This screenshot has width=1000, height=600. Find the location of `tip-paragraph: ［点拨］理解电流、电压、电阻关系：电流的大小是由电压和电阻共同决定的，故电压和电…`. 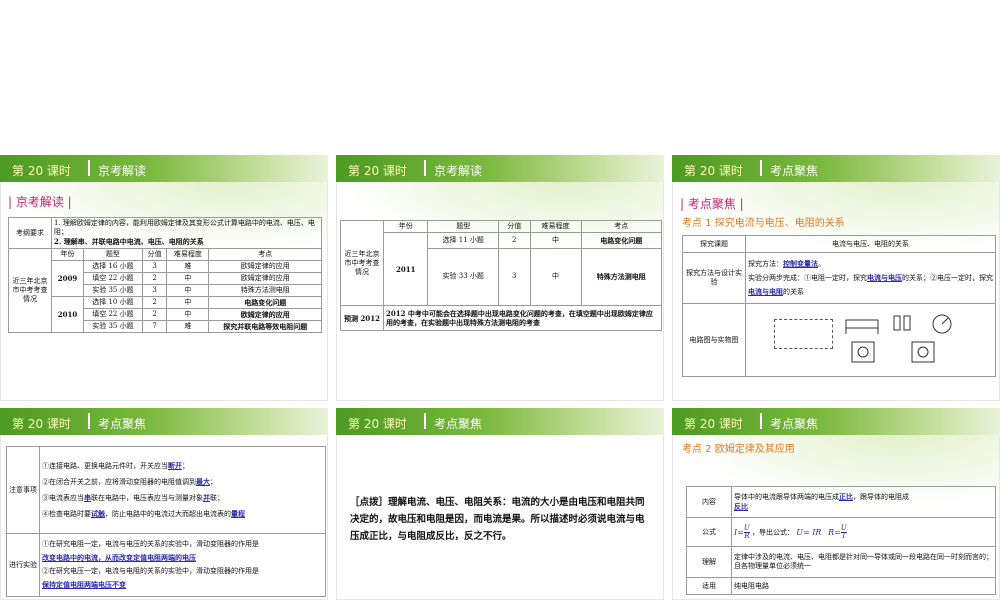

tip-paragraph: ［点拨］理解电流、电压、电阻关系：电流的大小是由电压和电阻共同决定的，故电压和电… is located at coordinates (497, 519).